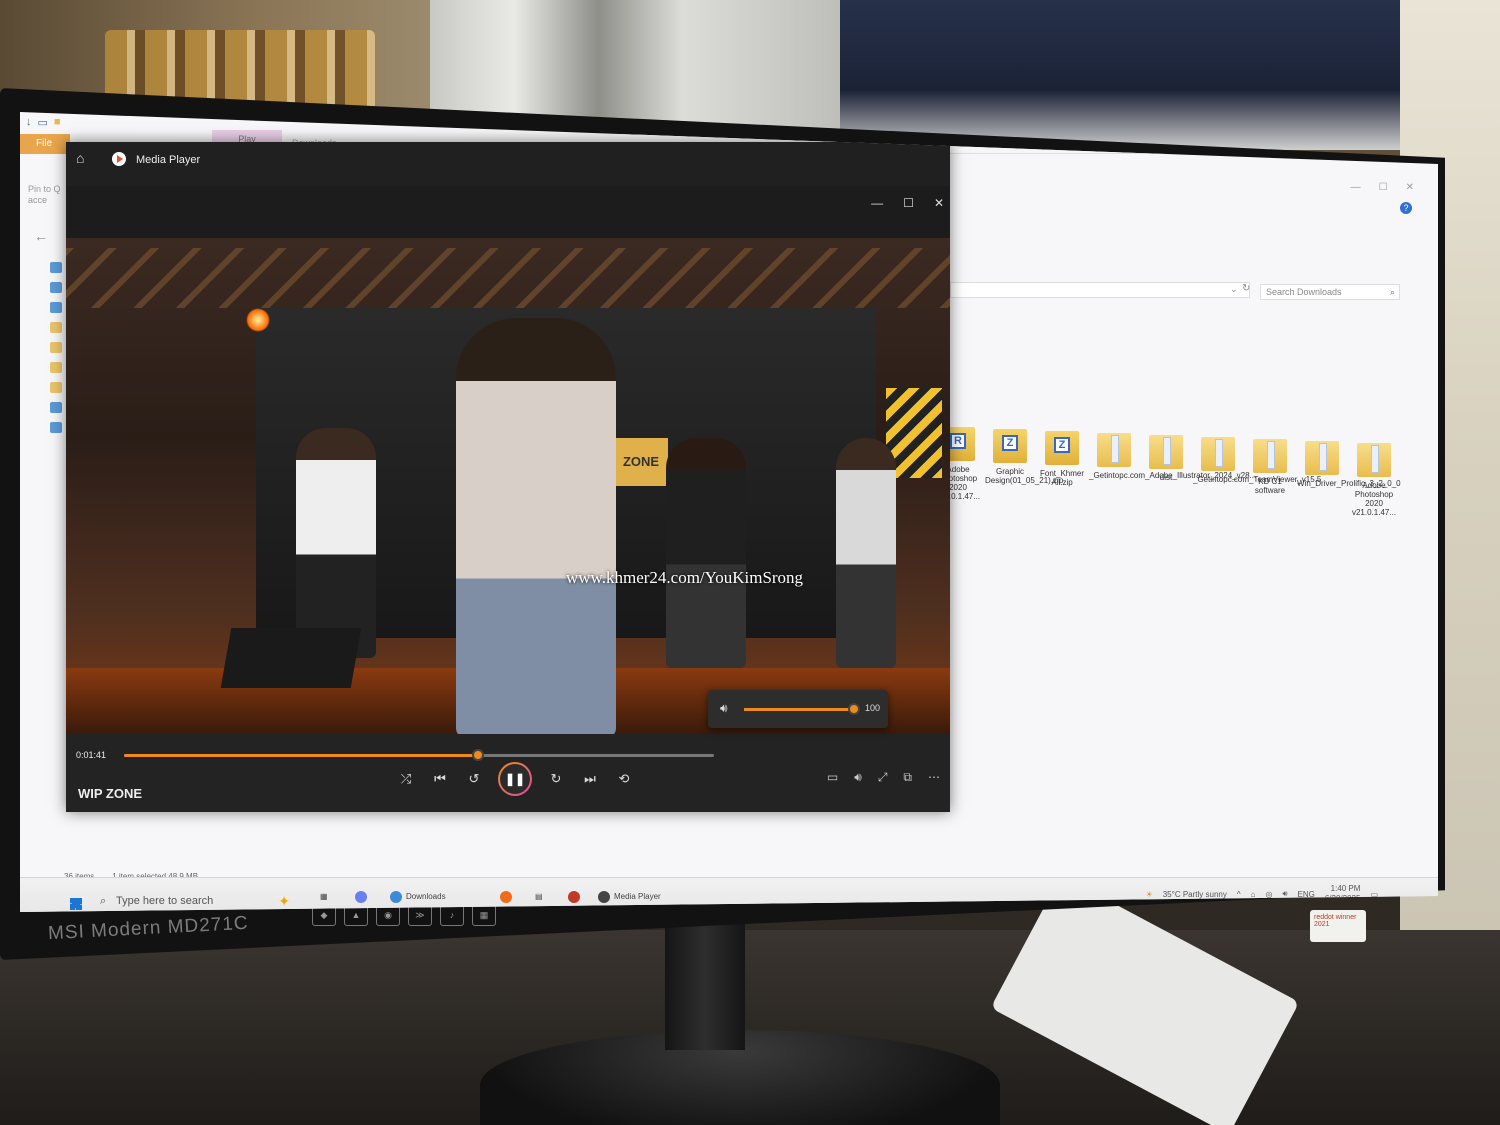 Image resolution: width=1500 pixels, height=1125 pixels. I want to click on seek-bar, so click(419, 755).